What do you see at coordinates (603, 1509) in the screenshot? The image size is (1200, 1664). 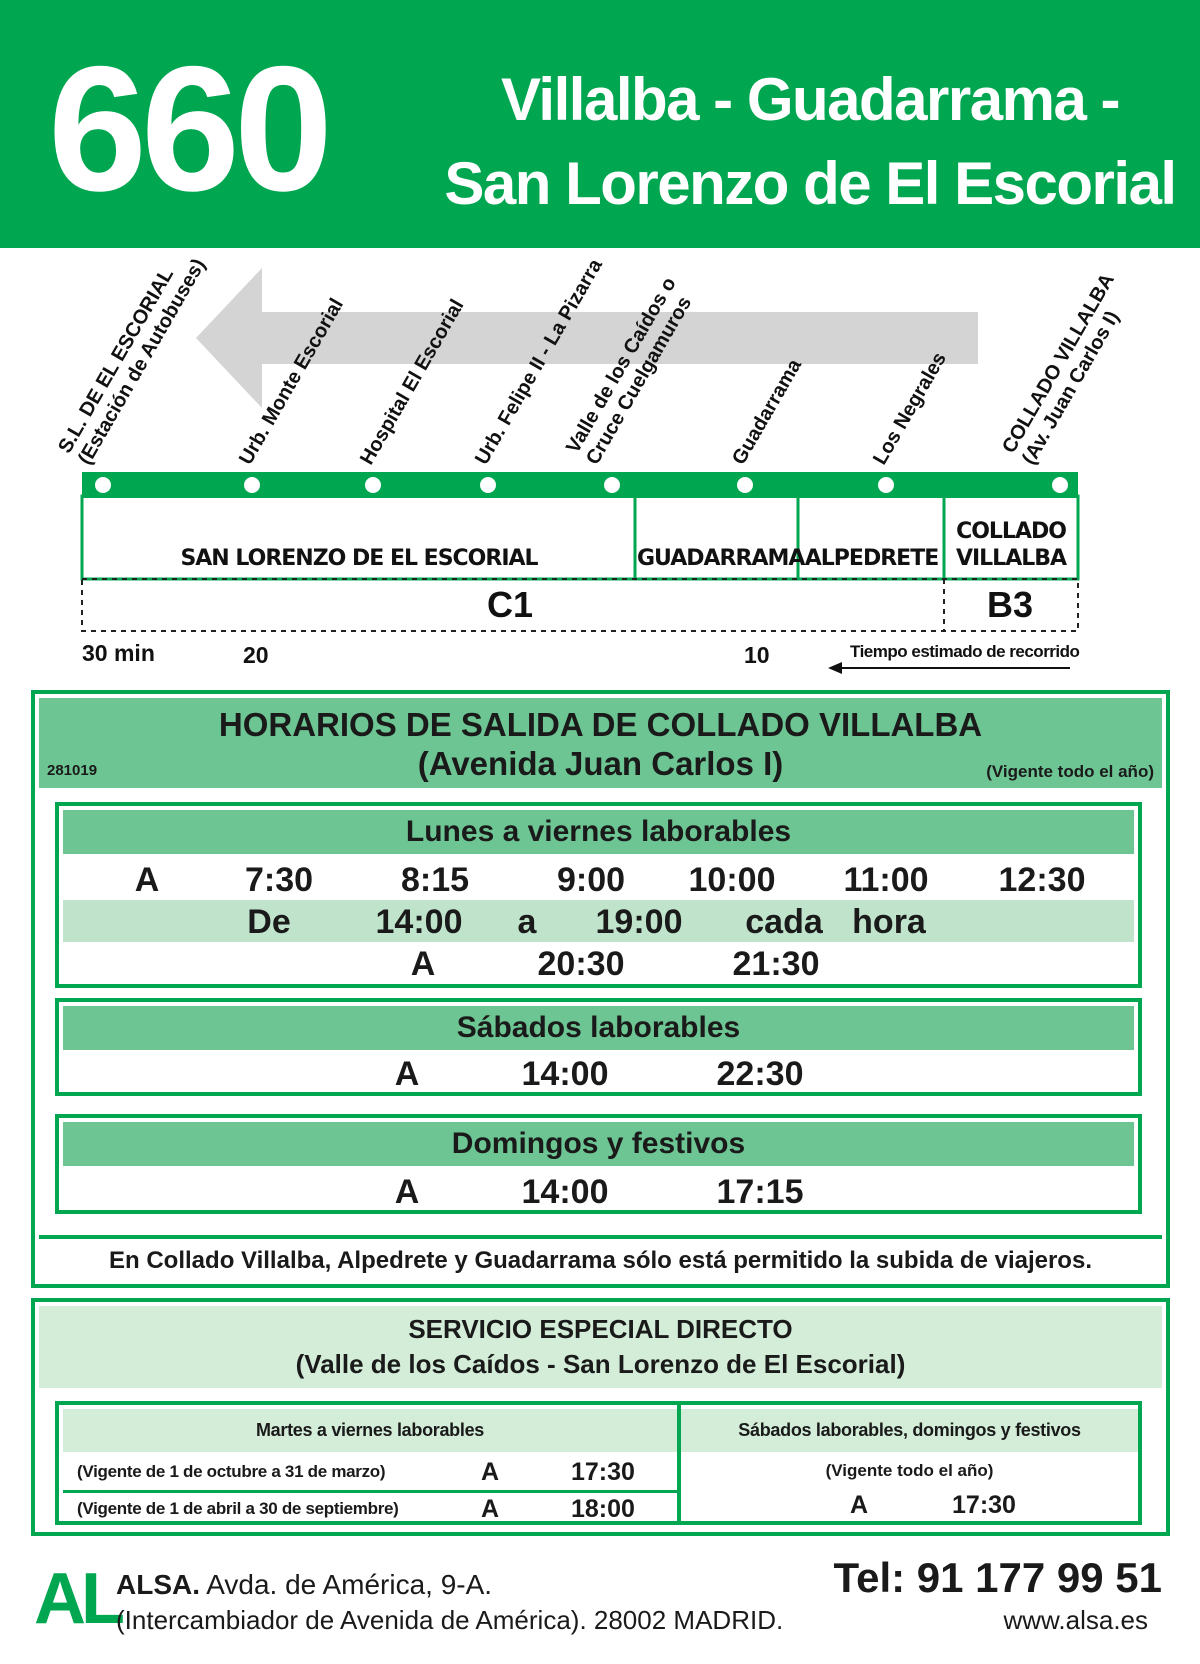 I see `special-time: 18:00` at bounding box center [603, 1509].